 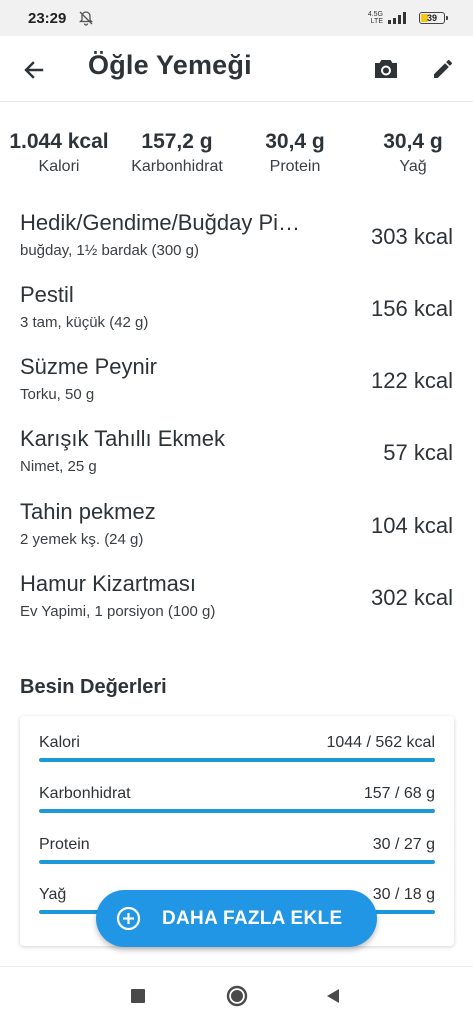 I want to click on food-name: Süzme Peynir, so click(x=88, y=366).